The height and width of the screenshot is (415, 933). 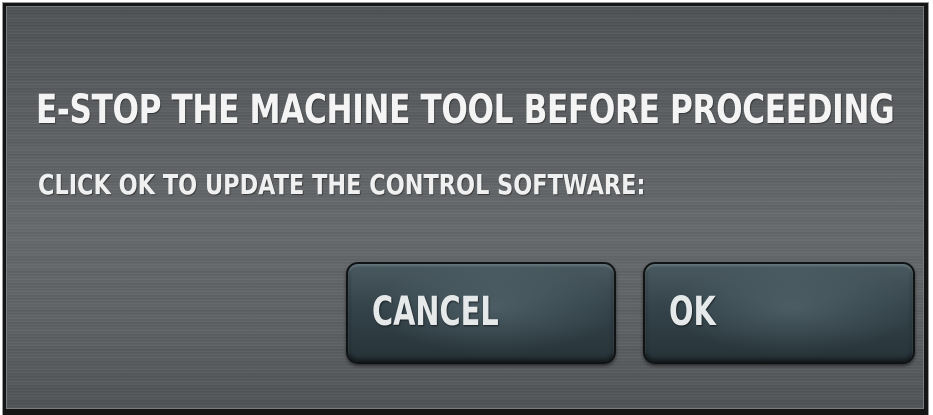 What do you see at coordinates (692, 312) in the screenshot?
I see `ok-button-label: OK` at bounding box center [692, 312].